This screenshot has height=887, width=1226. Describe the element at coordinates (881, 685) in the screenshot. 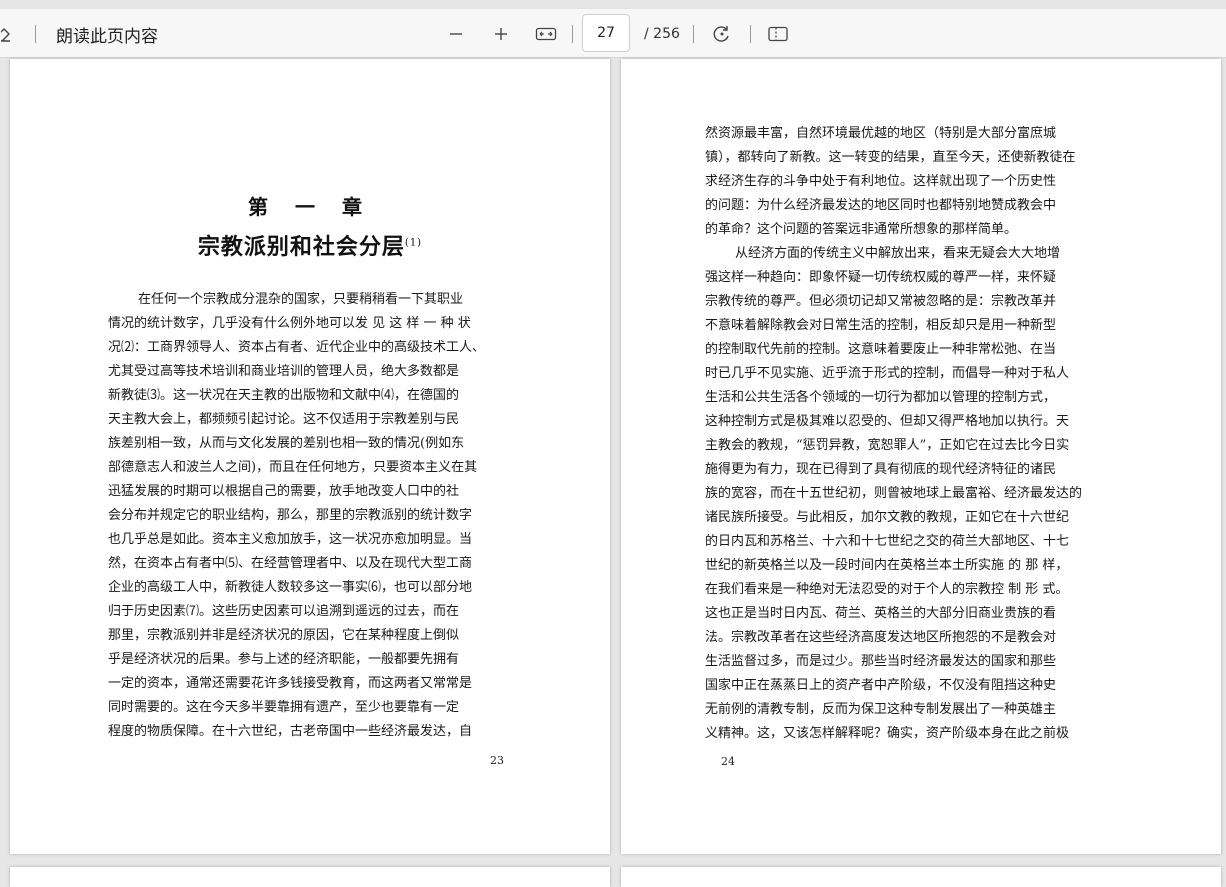

I see `text-line: 国家中正在蒸蒸日上的资产者中产阶级，不仅没有阻挡这种史` at that location.